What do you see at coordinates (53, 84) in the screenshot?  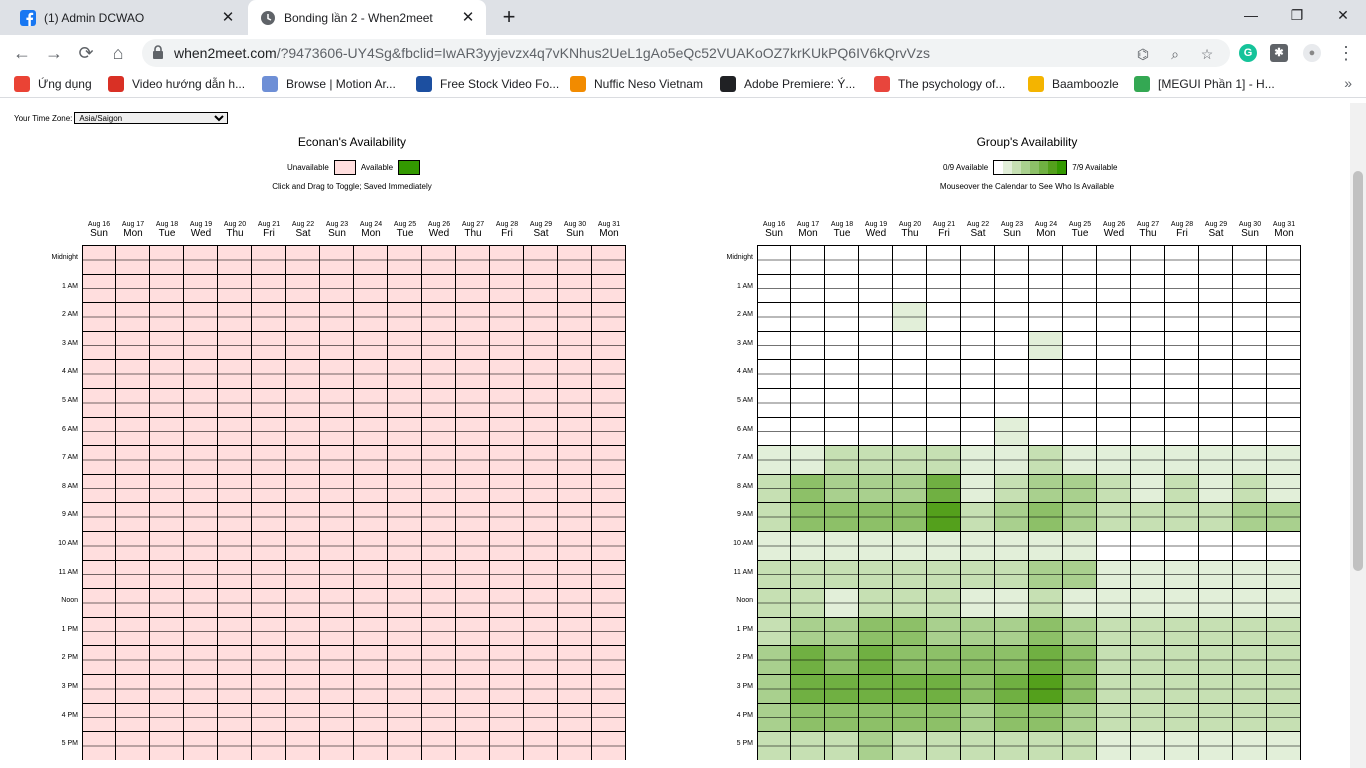 I see `bookmark-item: Ứng dụng` at bounding box center [53, 84].